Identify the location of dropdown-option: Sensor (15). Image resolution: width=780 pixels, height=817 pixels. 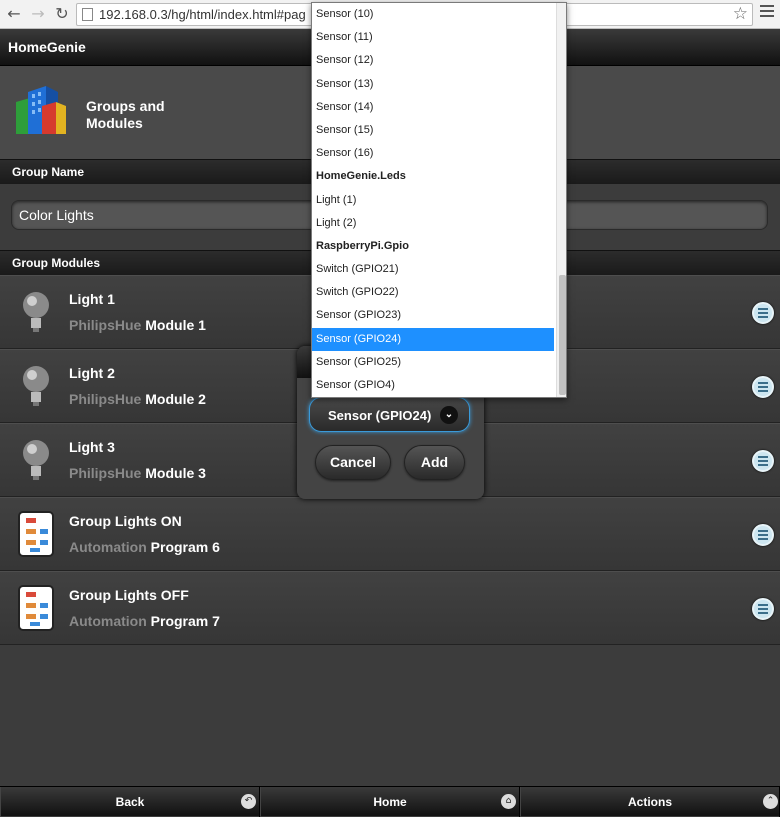
(433, 130).